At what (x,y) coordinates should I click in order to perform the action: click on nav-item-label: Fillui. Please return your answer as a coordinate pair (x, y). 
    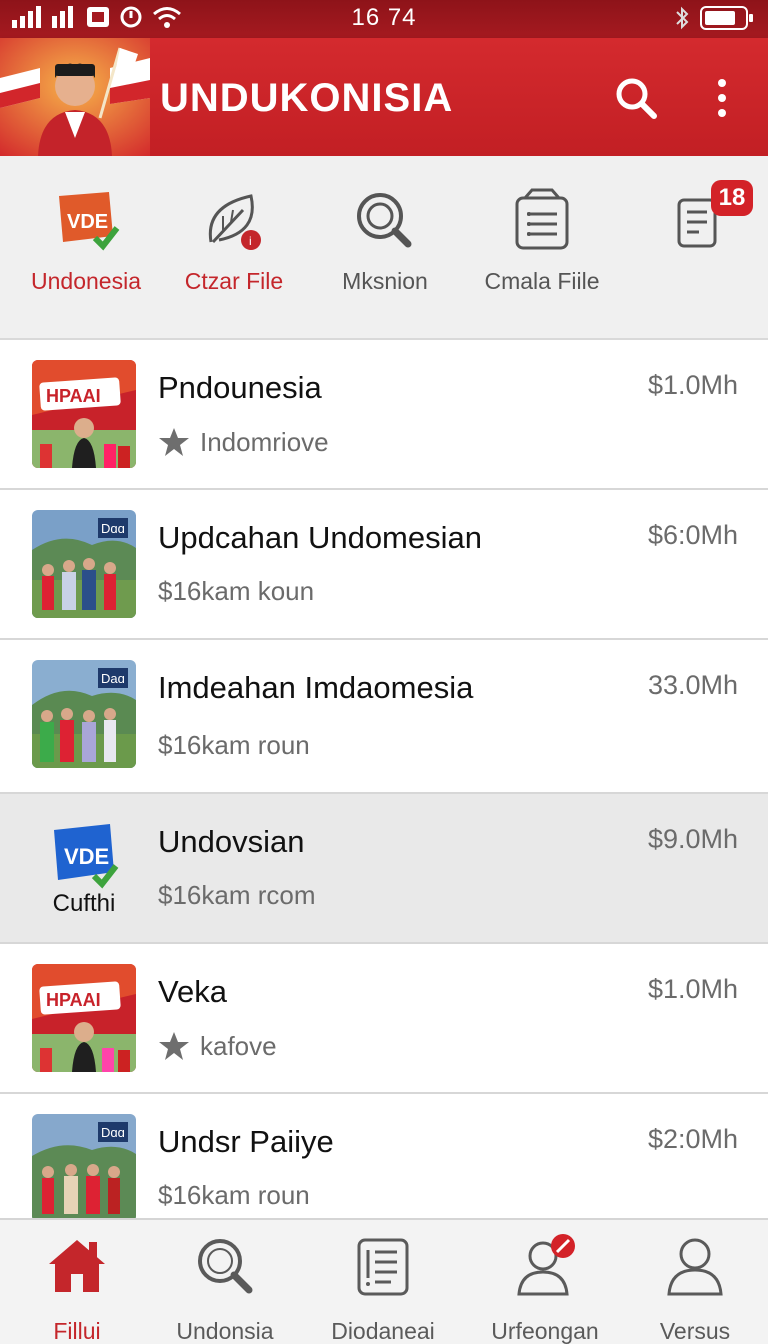
    Looking at the image, I should click on (77, 1331).